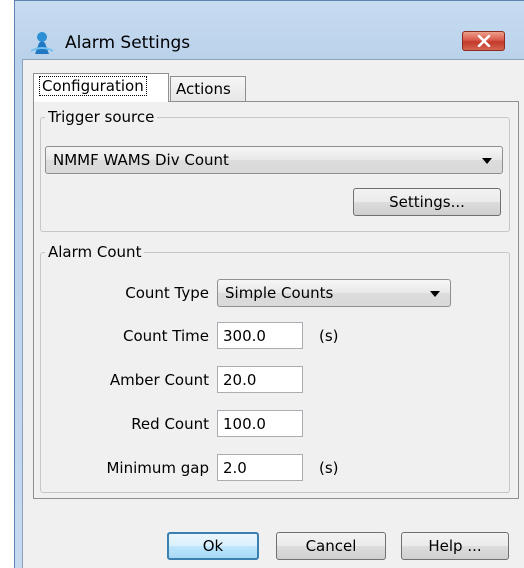  Describe the element at coordinates (157, 468) in the screenshot. I see `minimum-gap-label: Minimum gap` at that location.